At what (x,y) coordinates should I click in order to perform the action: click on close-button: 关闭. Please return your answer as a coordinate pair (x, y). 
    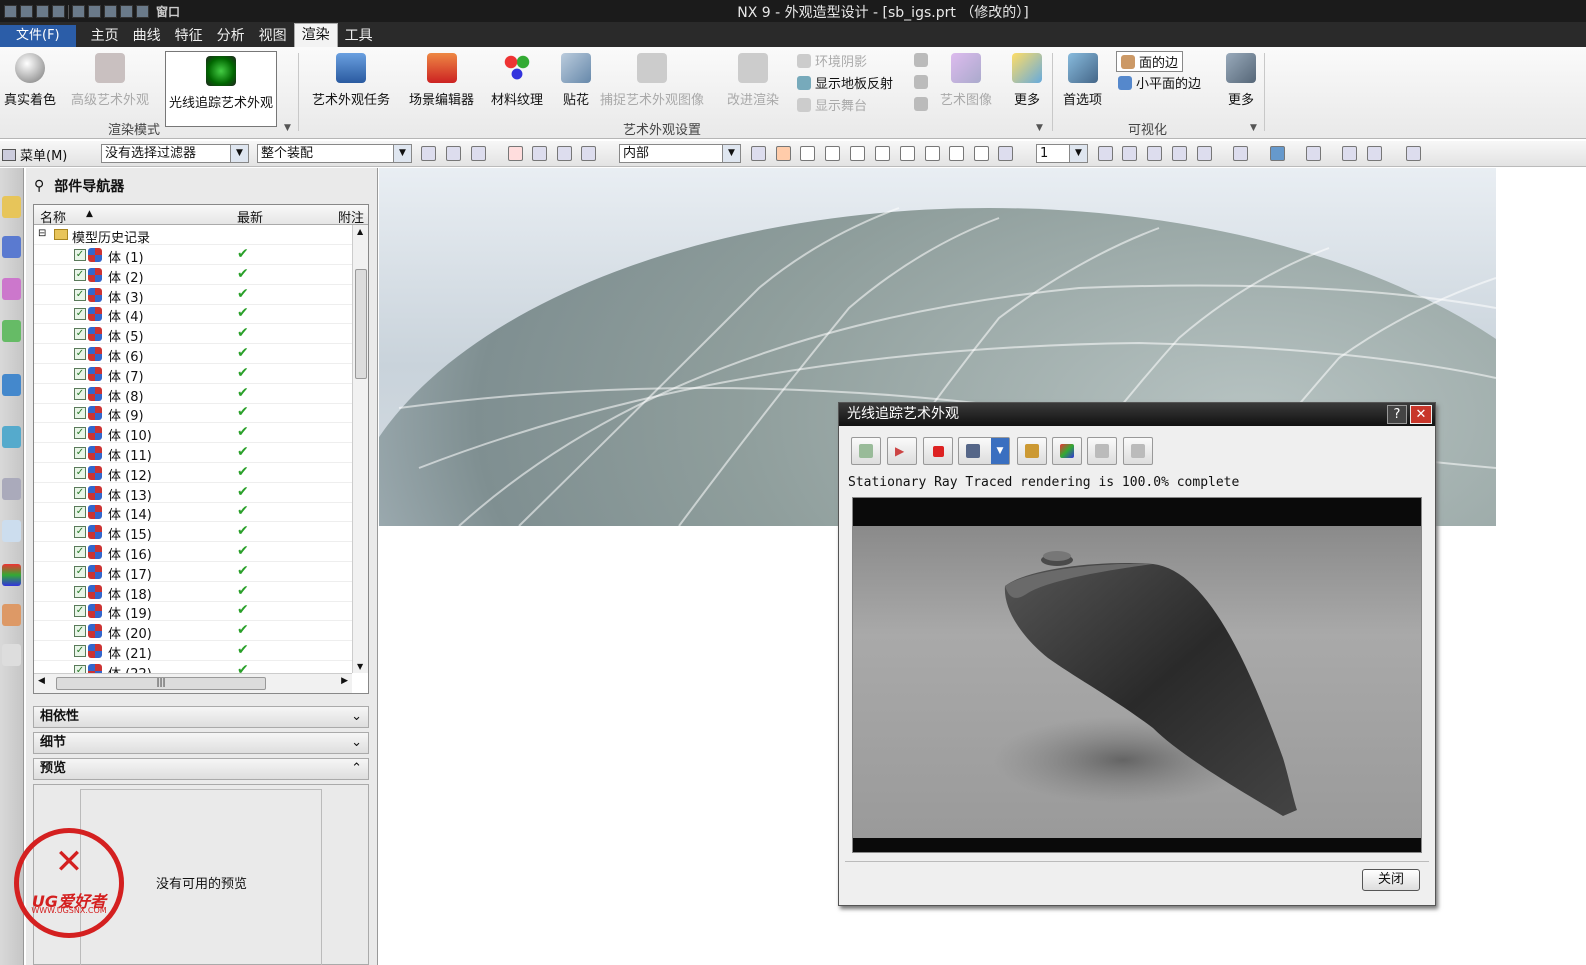
    Looking at the image, I should click on (1391, 880).